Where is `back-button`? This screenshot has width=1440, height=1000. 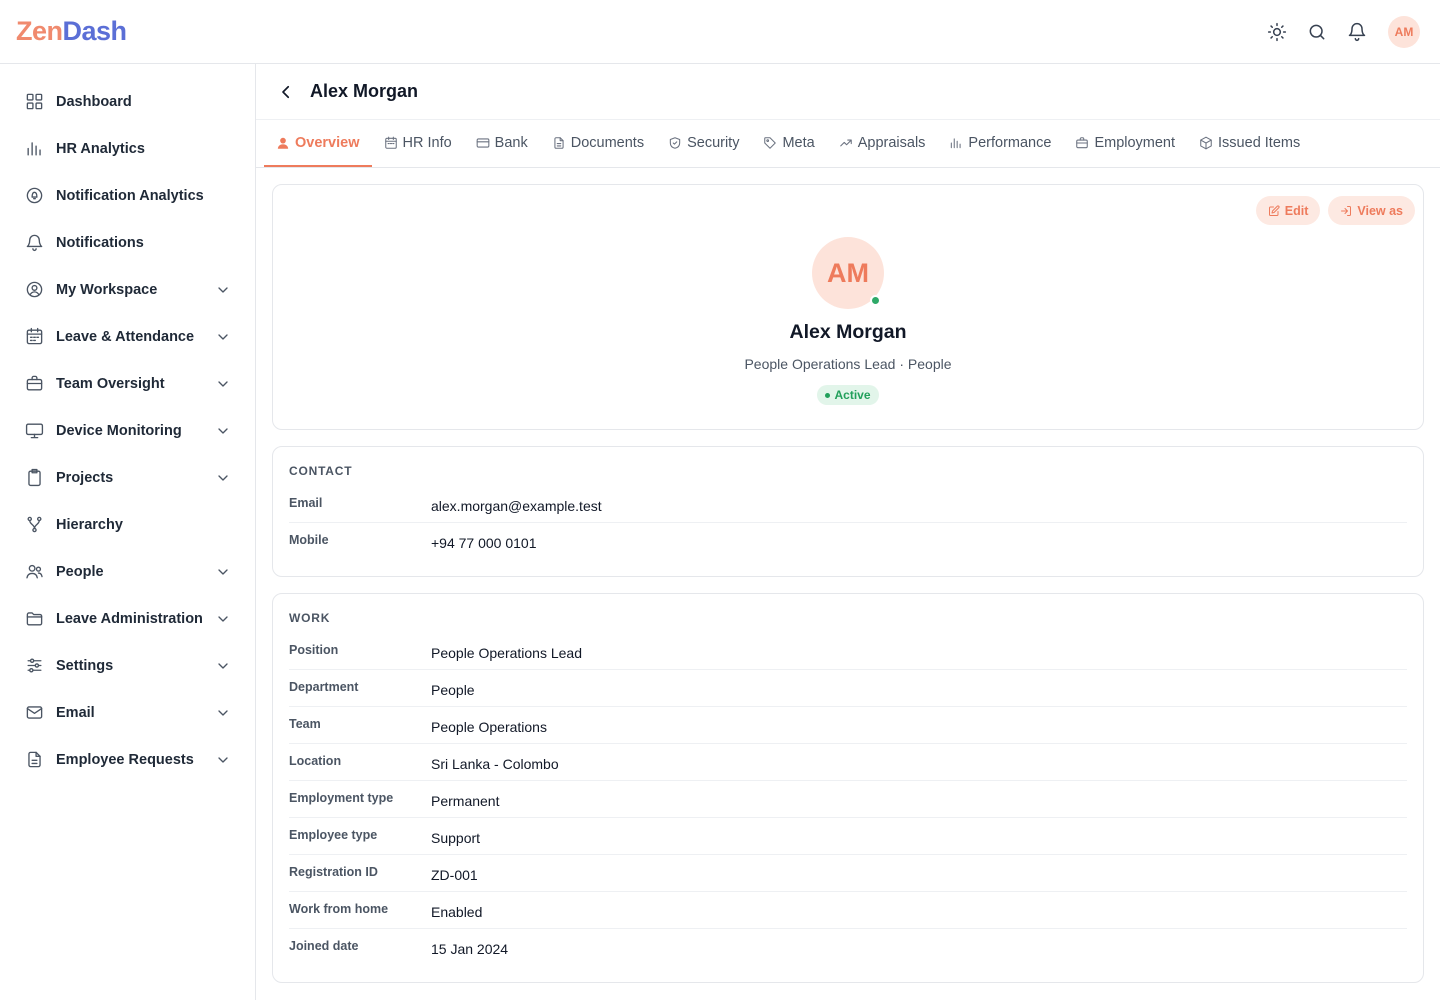
back-button is located at coordinates (286, 92).